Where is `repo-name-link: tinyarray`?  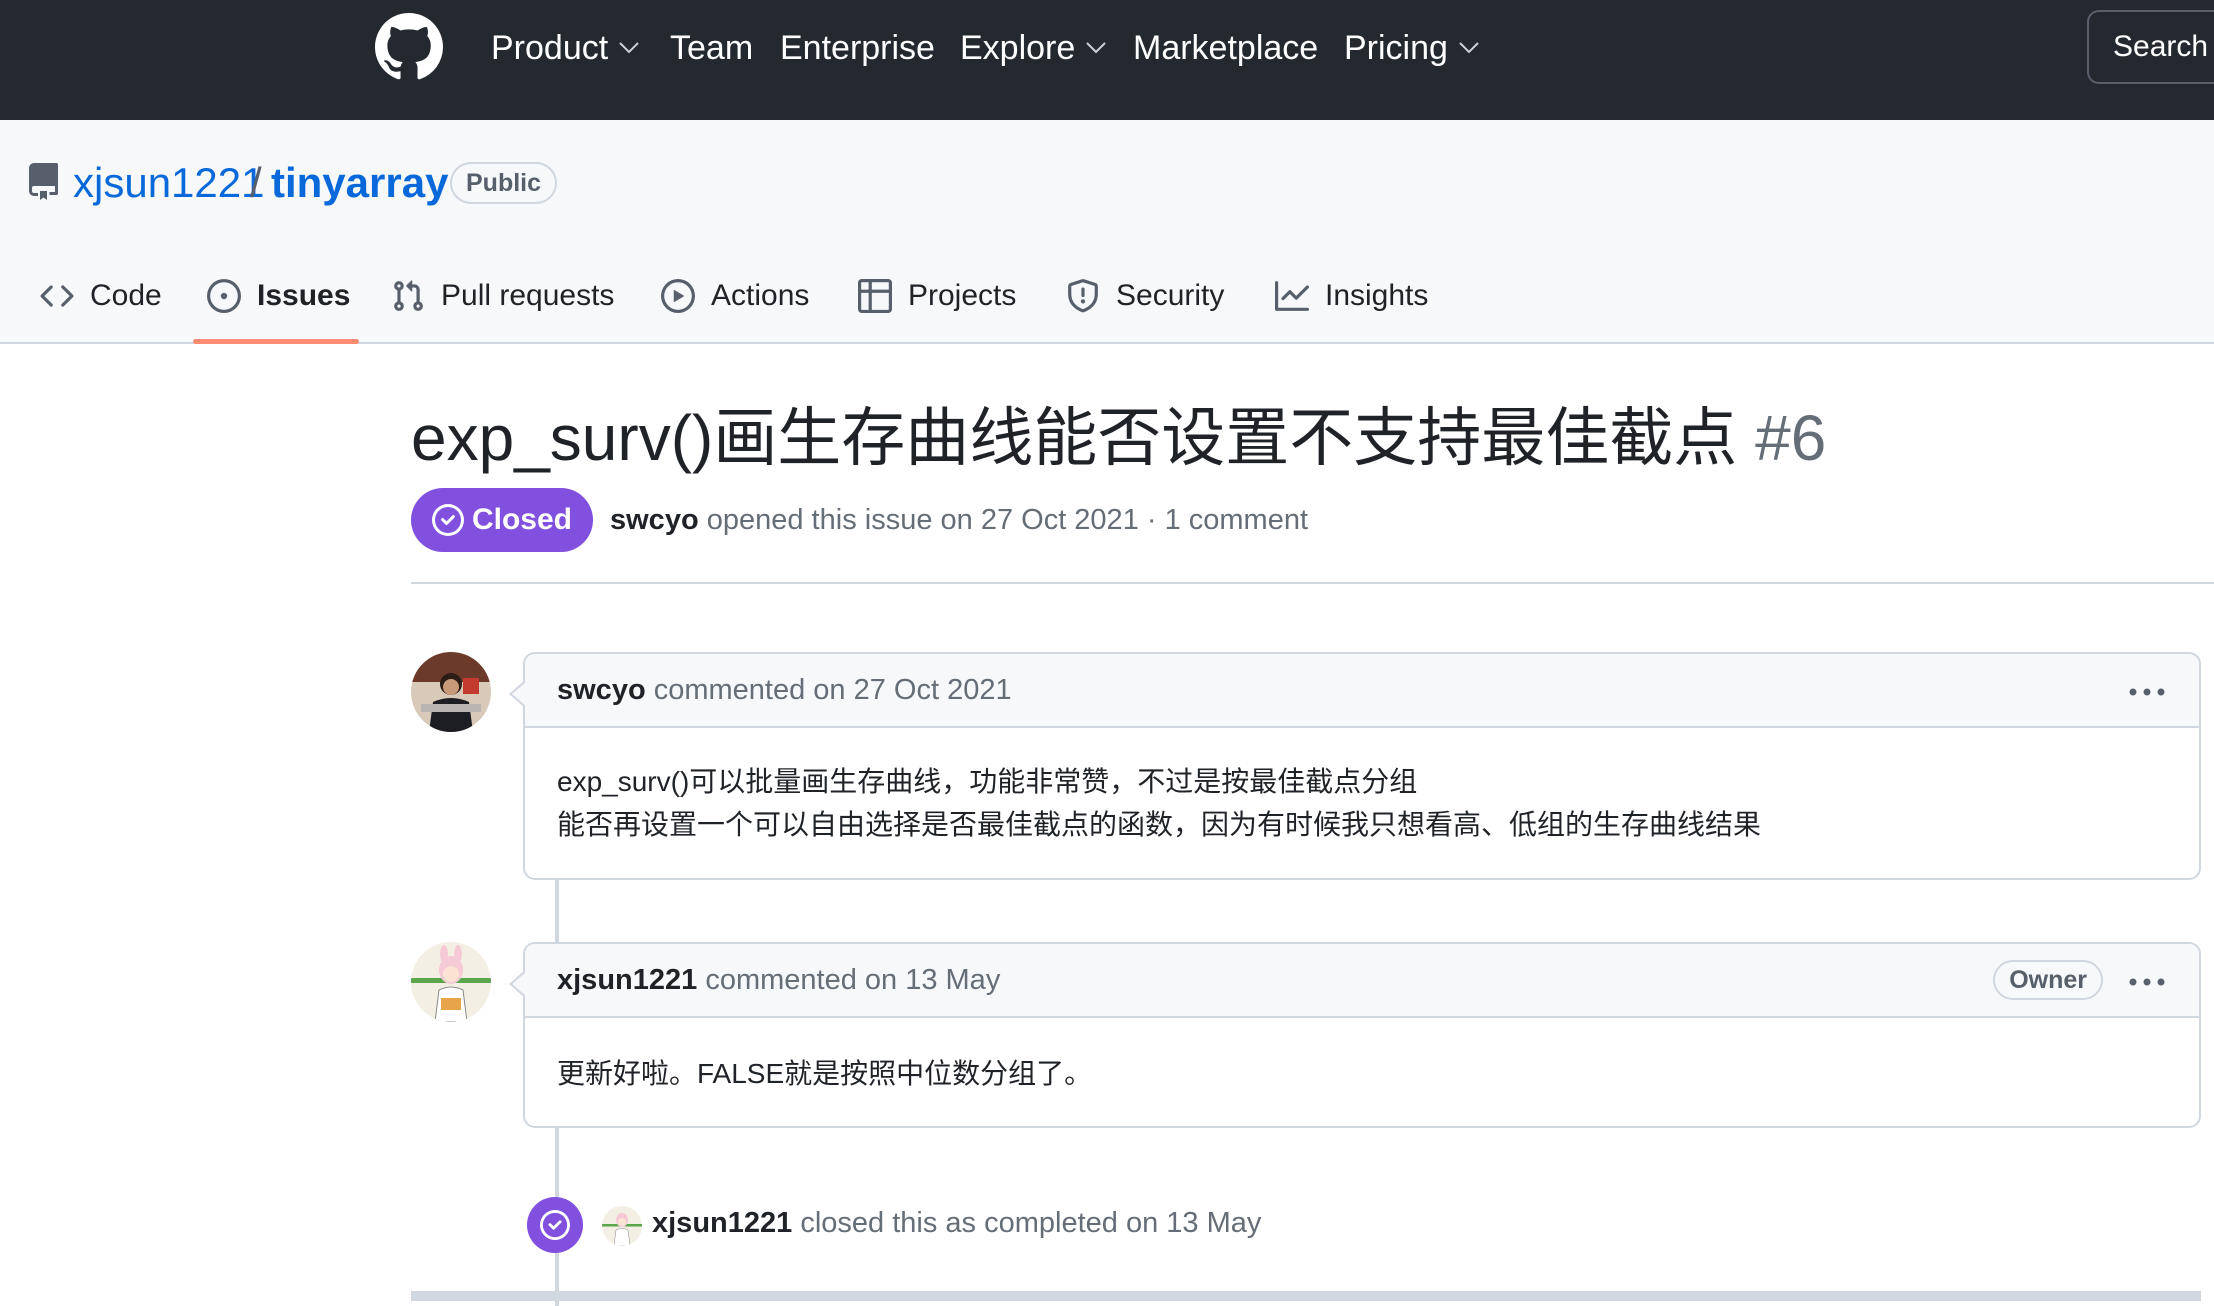
repo-name-link: tinyarray is located at coordinates (359, 183).